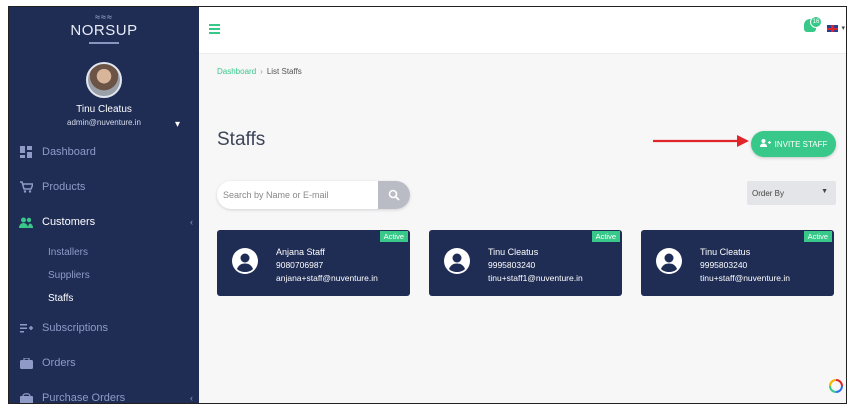 This screenshot has width=853, height=405. Describe the element at coordinates (69, 222) in the screenshot. I see `sidebar-item-label: Customers` at that location.